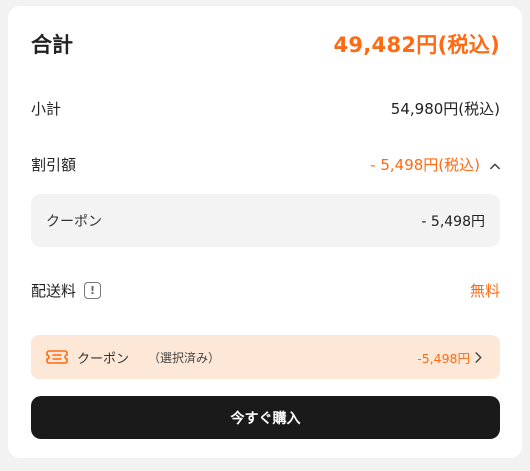 Image resolution: width=530 pixels, height=471 pixels. What do you see at coordinates (265, 43) in the screenshot?
I see `total-row: 合計 49,482円(税込)` at bounding box center [265, 43].